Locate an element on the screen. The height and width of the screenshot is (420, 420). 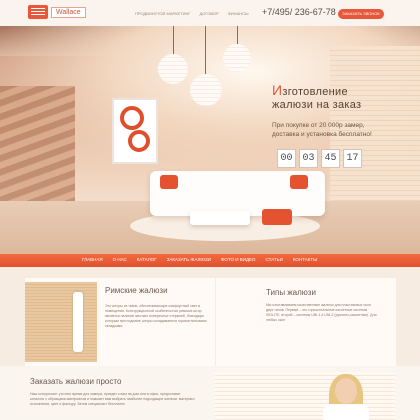
order-title: Заказать жалюзи просто is located at coordinates (76, 381).